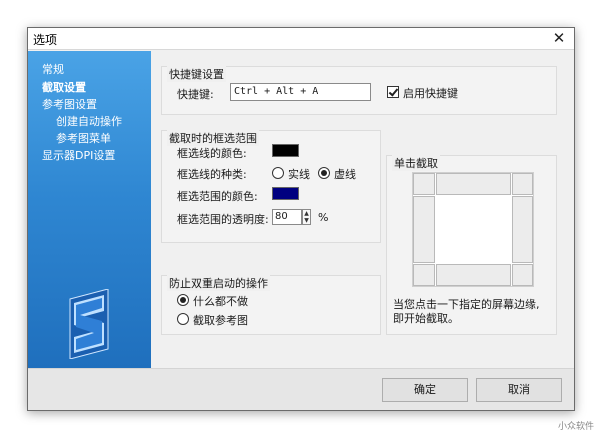 The image size is (600, 438). What do you see at coordinates (301, 39) in the screenshot?
I see `title-bar: 选项 ✕` at bounding box center [301, 39].